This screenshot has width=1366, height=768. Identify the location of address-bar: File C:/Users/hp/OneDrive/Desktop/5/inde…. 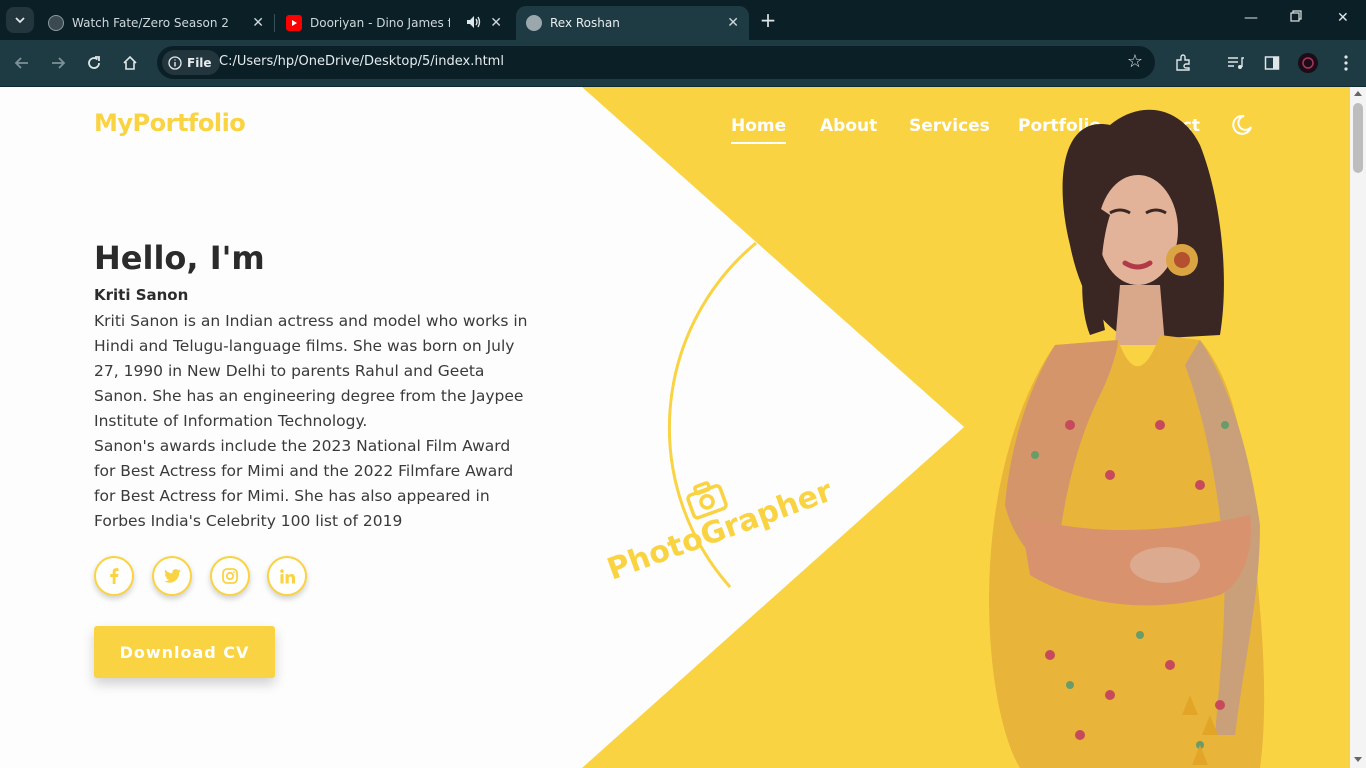
(656, 62).